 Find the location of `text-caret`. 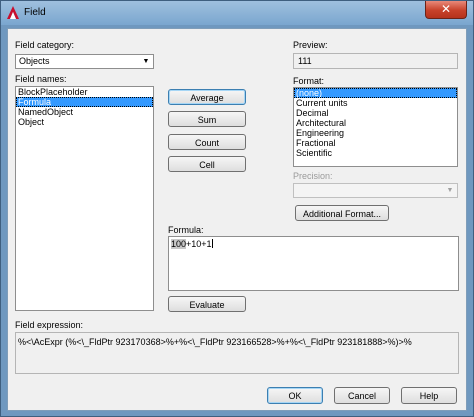

text-caret is located at coordinates (212, 243).